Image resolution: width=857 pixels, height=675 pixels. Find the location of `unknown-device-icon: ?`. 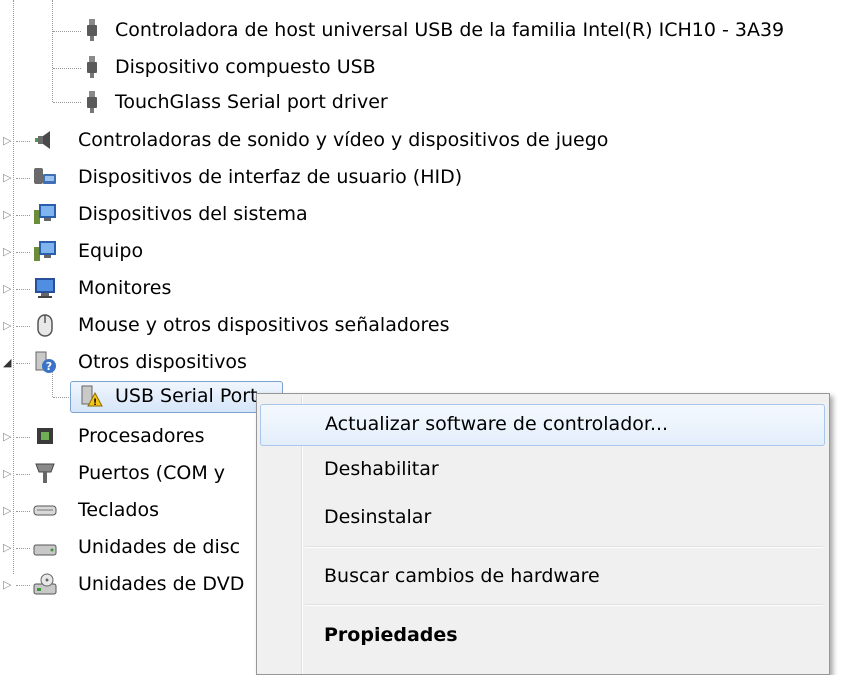

unknown-device-icon: ? is located at coordinates (45, 362).